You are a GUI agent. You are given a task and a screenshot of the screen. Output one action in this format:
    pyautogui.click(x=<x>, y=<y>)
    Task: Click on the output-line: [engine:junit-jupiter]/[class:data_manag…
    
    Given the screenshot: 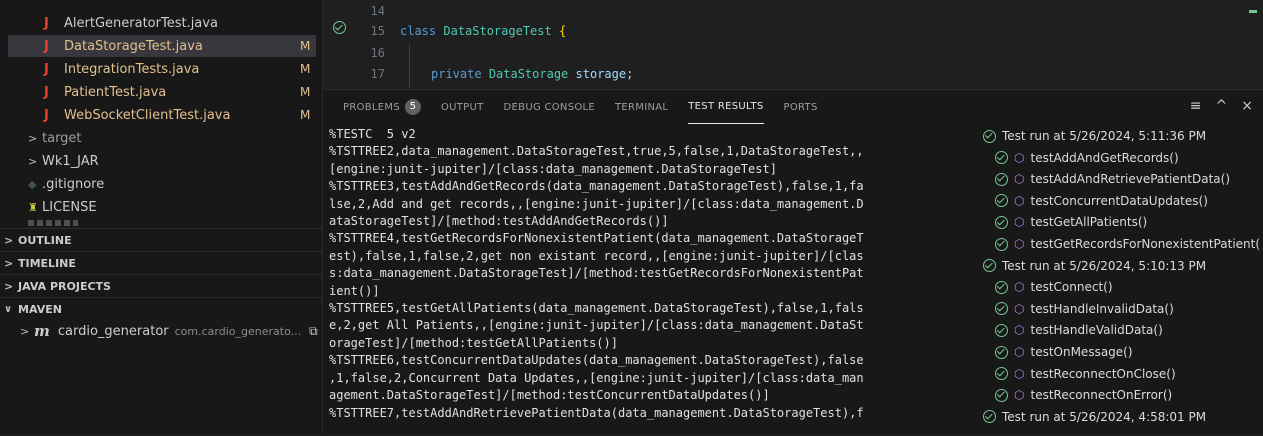 What is the action you would take?
    pyautogui.click(x=553, y=168)
    